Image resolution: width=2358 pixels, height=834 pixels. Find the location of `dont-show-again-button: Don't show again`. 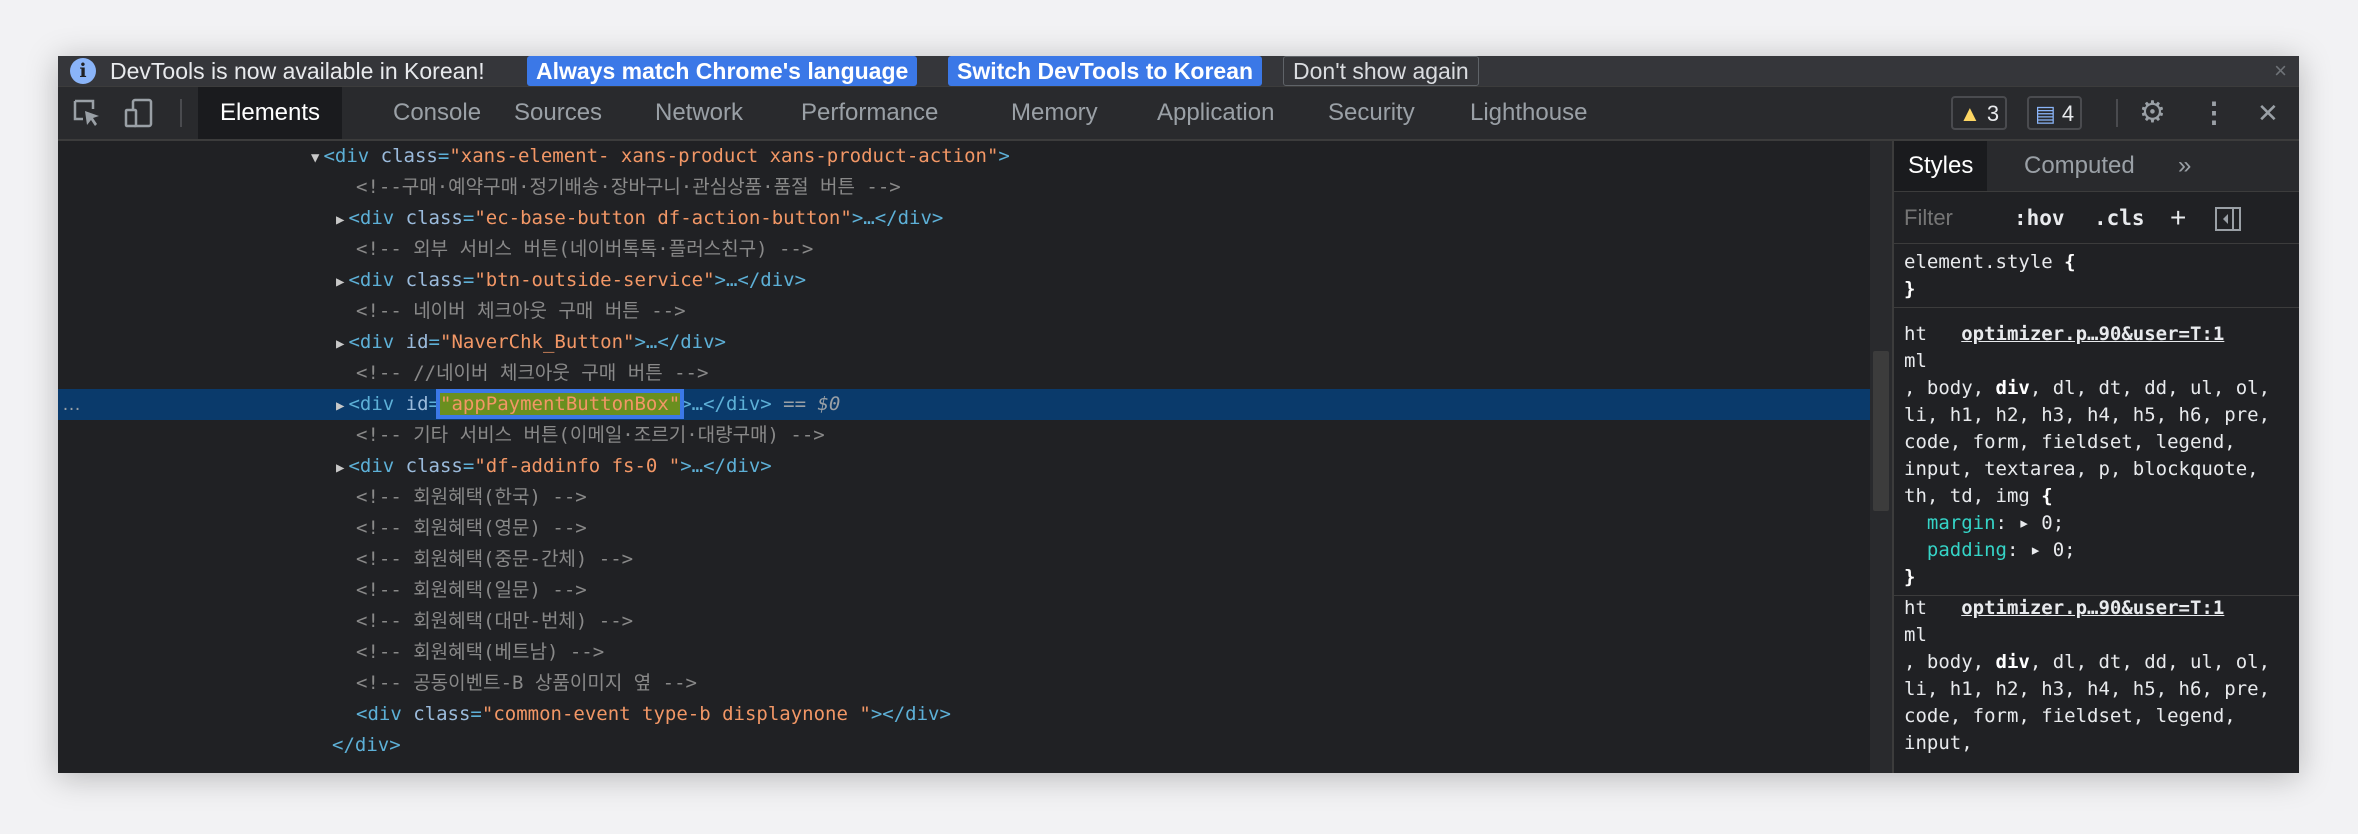

dont-show-again-button: Don't show again is located at coordinates (1381, 71).